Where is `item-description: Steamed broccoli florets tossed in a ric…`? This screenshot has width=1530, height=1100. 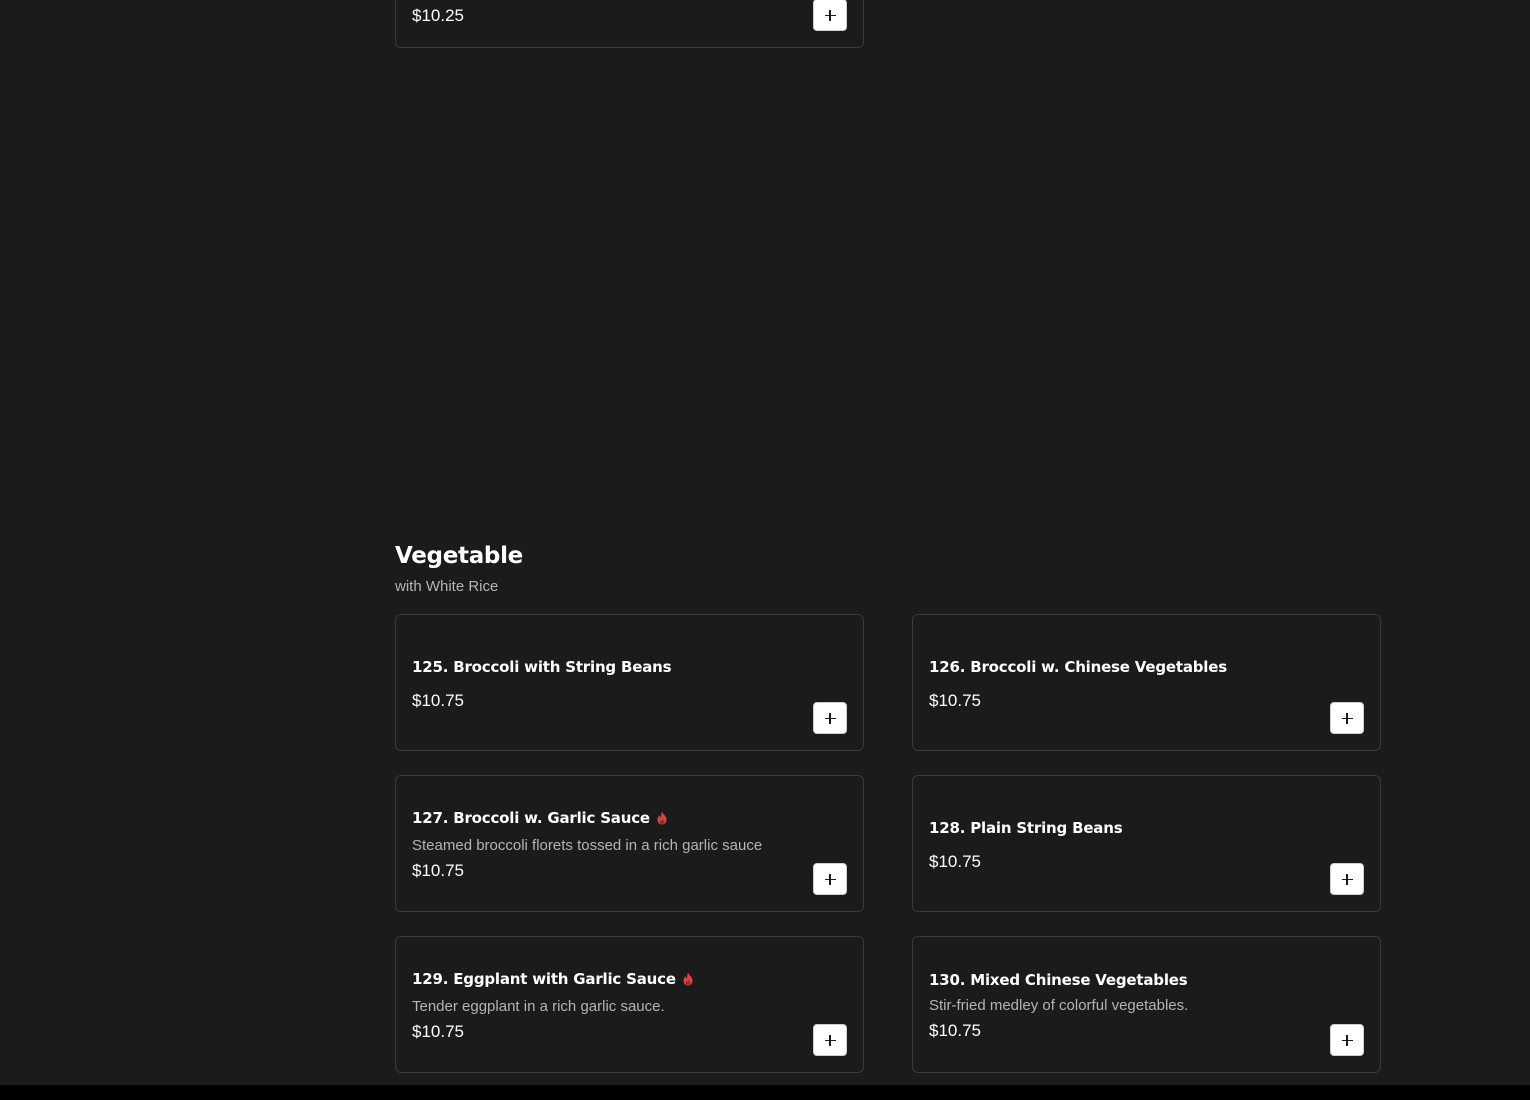
item-description: Steamed broccoli florets tossed in a ric… is located at coordinates (587, 845).